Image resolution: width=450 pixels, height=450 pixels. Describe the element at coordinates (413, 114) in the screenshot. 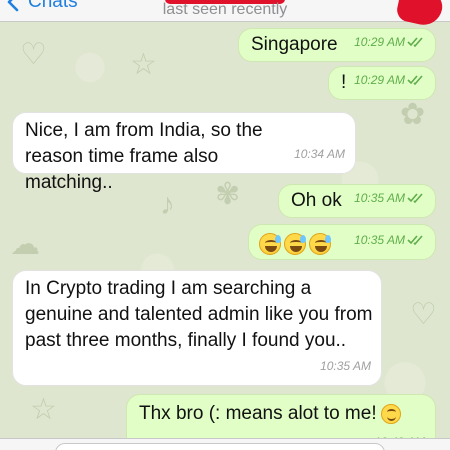

I see `wallpaper-flower-icon: ✿` at that location.